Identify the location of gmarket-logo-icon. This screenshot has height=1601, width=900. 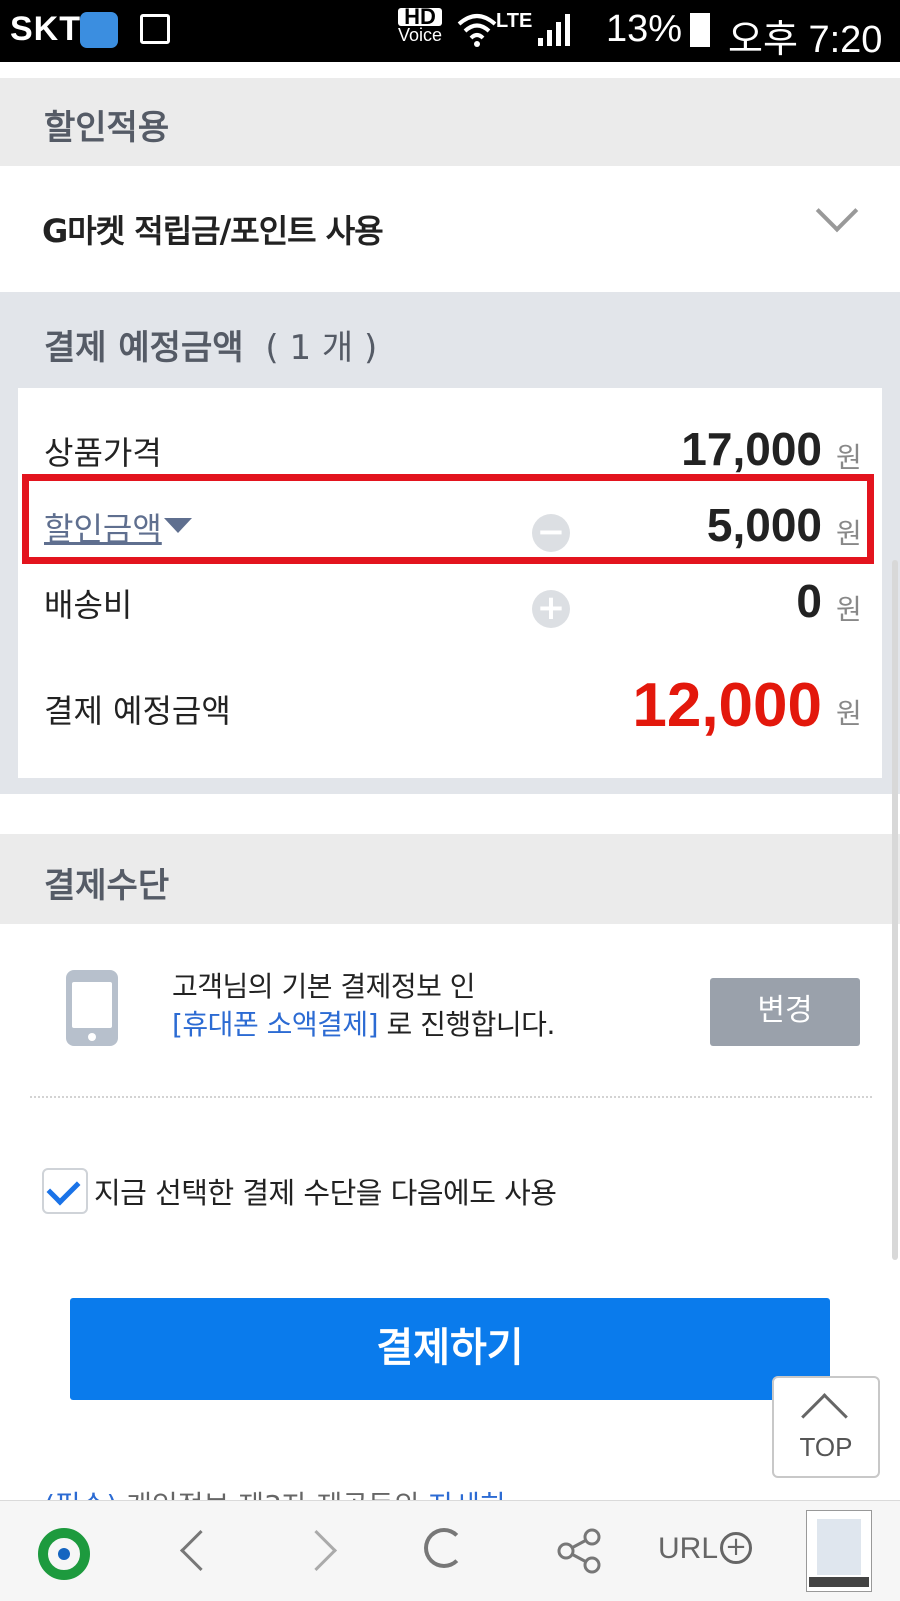
(64, 1554).